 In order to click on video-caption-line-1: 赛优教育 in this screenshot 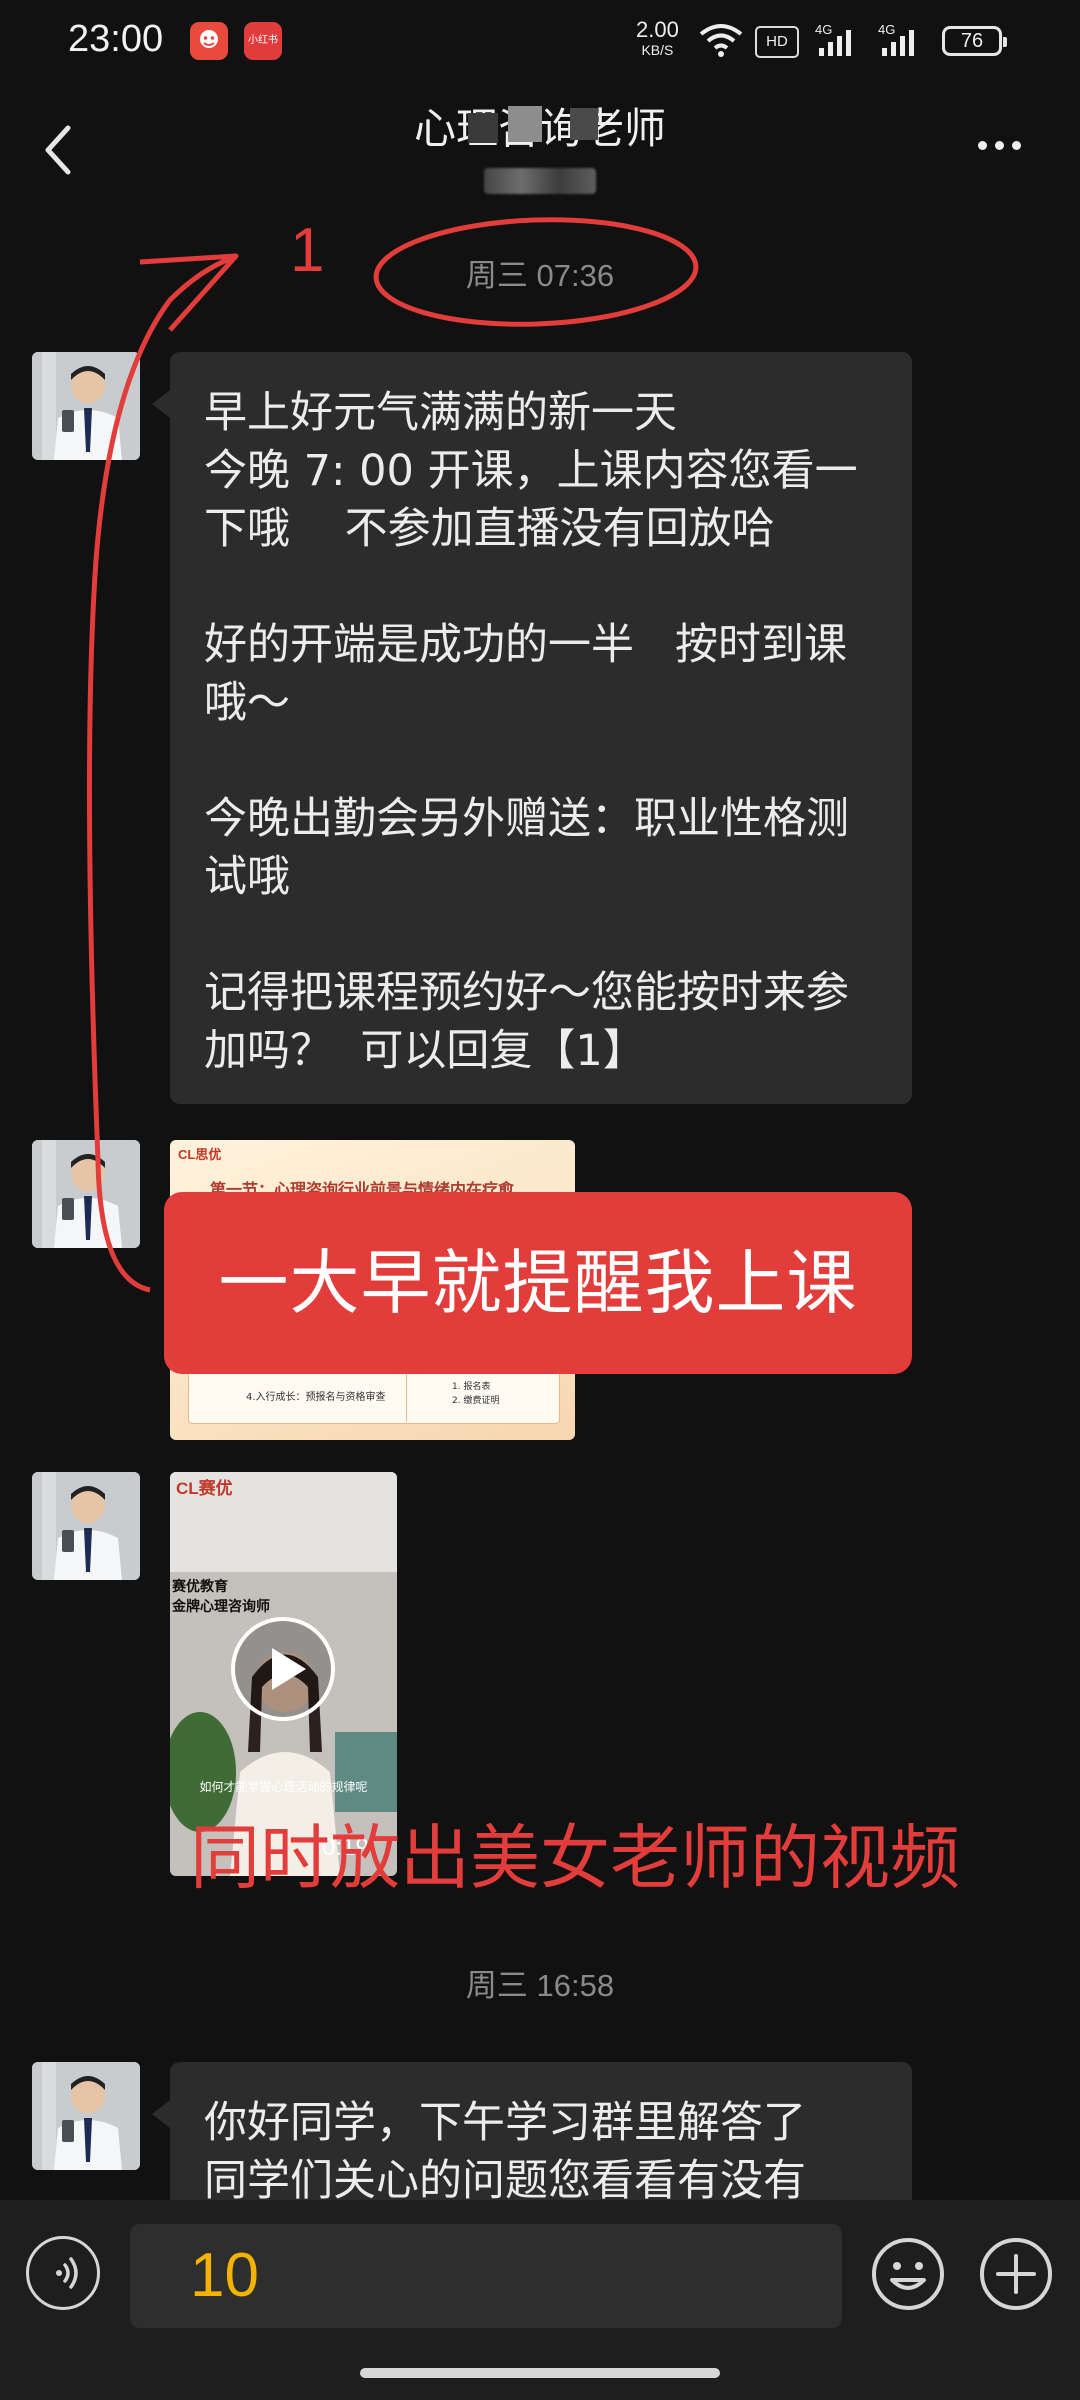, I will do `click(200, 1587)`.